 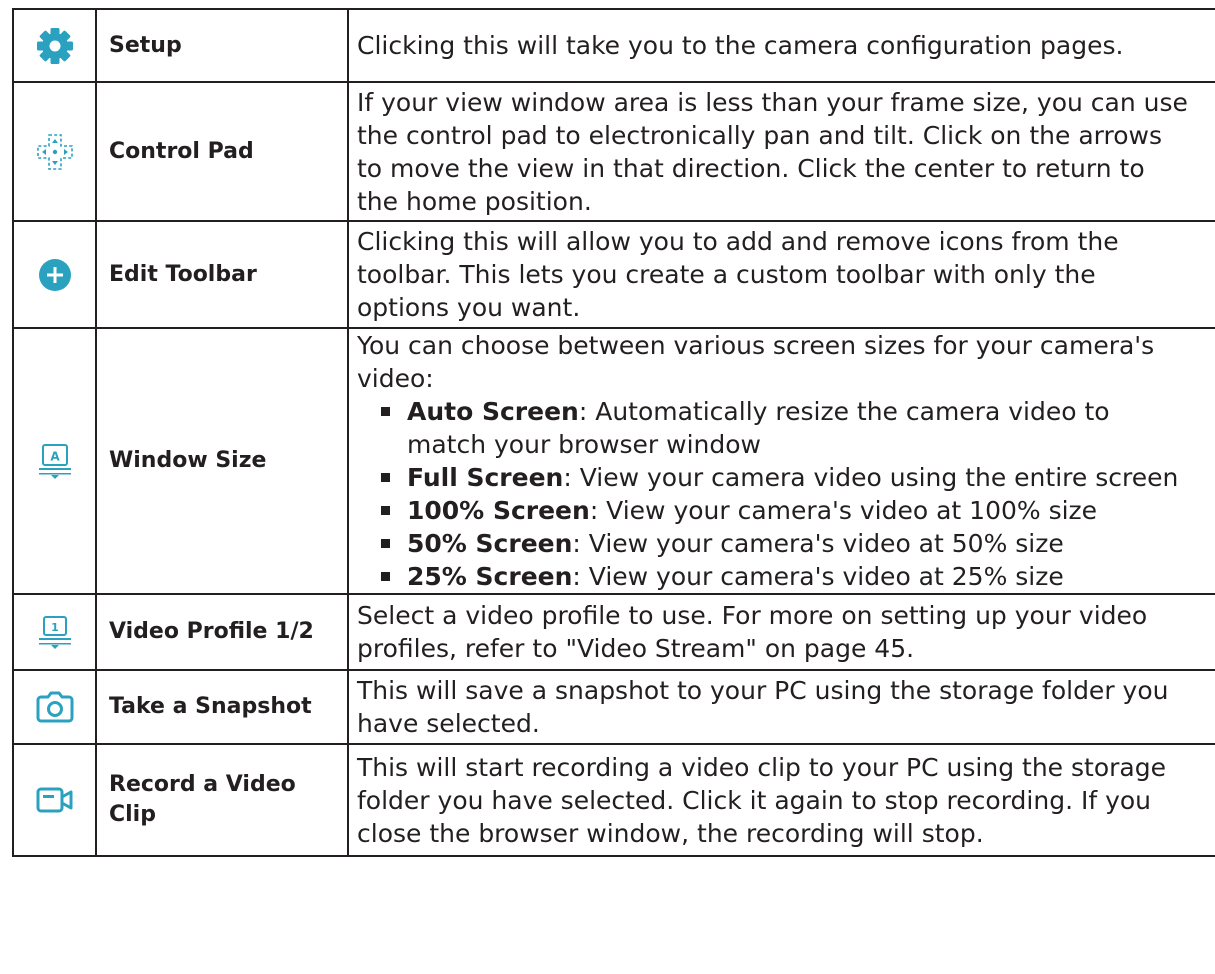 I want to click on icon-cell: 1, so click(x=54, y=632).